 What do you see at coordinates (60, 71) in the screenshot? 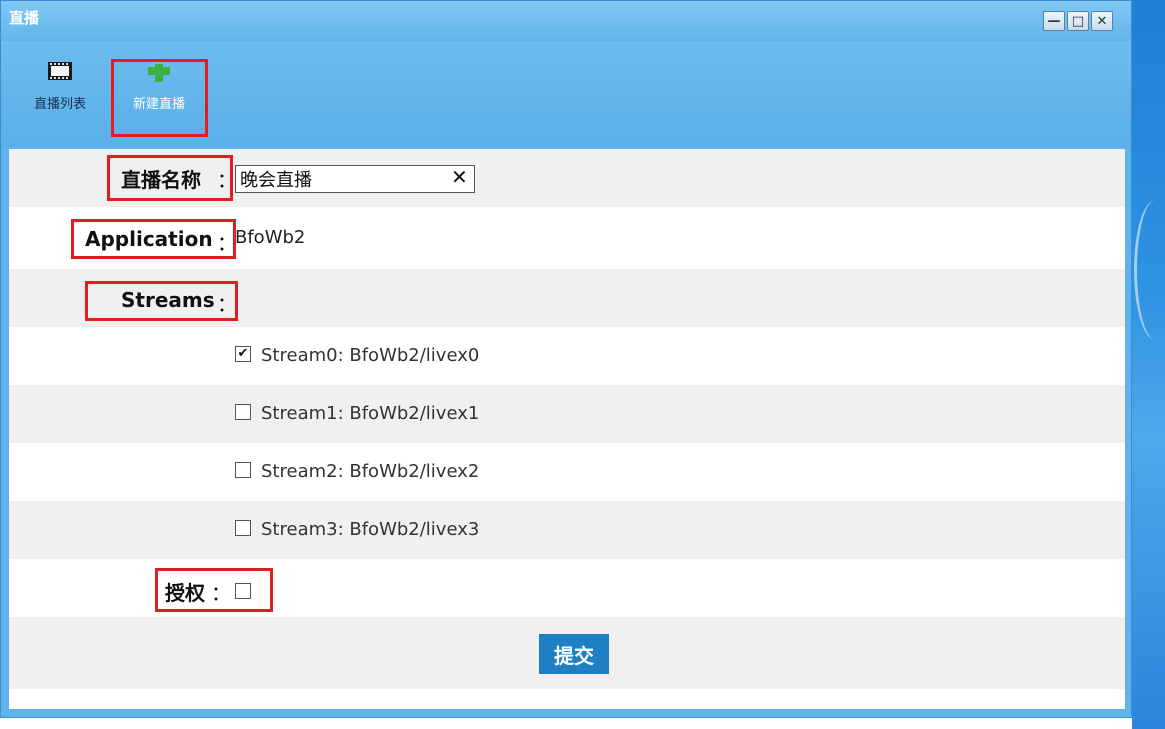
I see `film-icon` at bounding box center [60, 71].